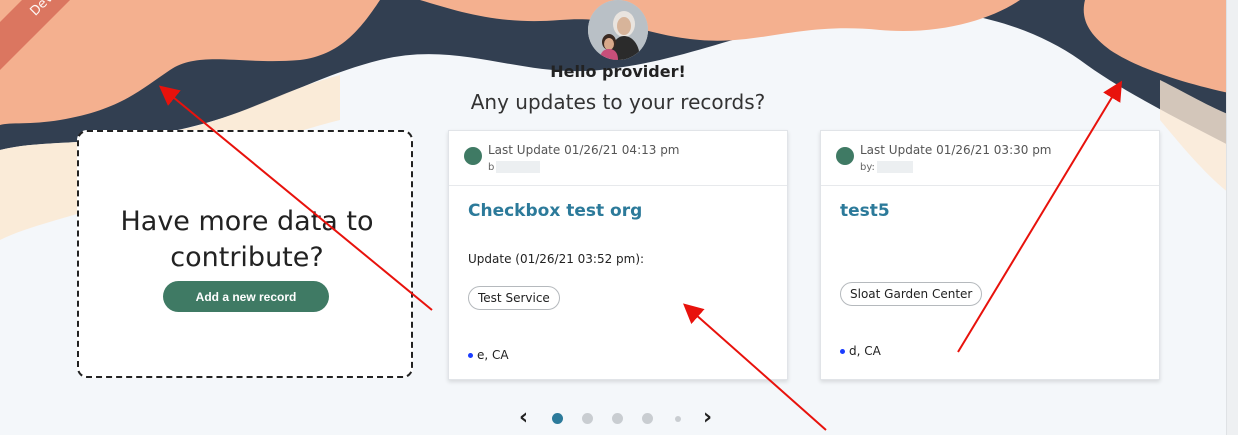  I want to click on last-update-text: Last Update 01/26/21 04:13 pm, so click(584, 150).